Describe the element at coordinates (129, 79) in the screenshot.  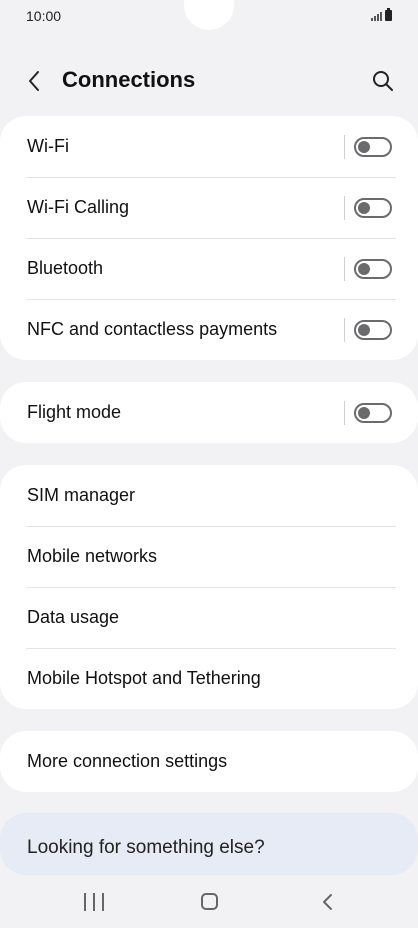
I see `page-title: Connections` at that location.